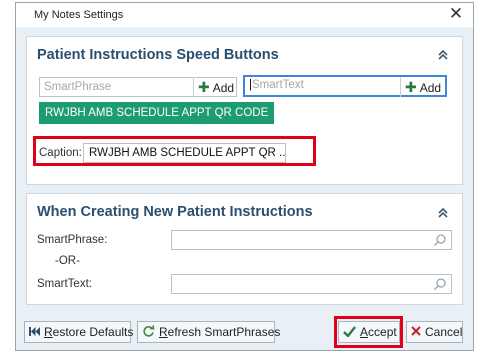 The image size is (484, 359). What do you see at coordinates (163, 332) in the screenshot?
I see `refresh-underline: R` at bounding box center [163, 332].